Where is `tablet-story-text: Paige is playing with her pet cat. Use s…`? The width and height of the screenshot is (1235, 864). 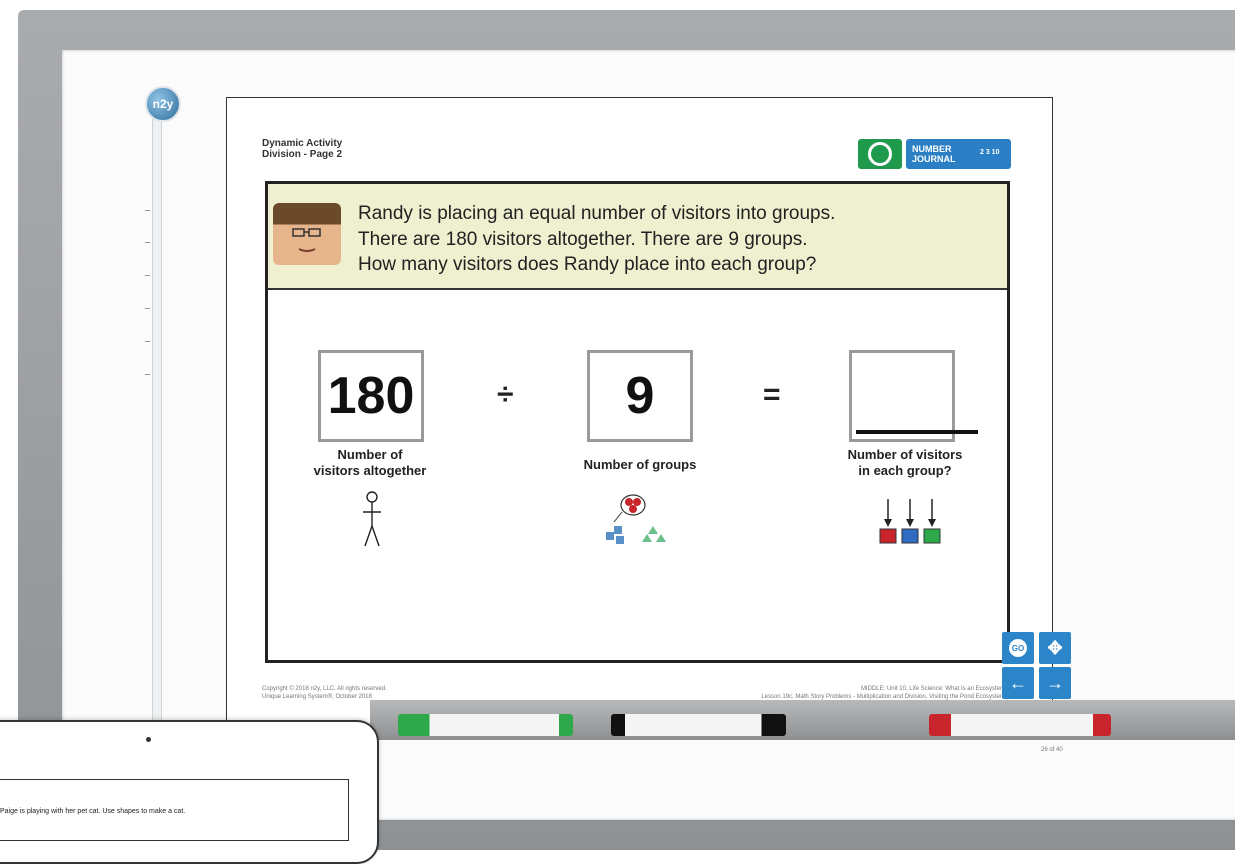
tablet-story-text: Paige is playing with her pet cat. Use s… is located at coordinates (93, 811).